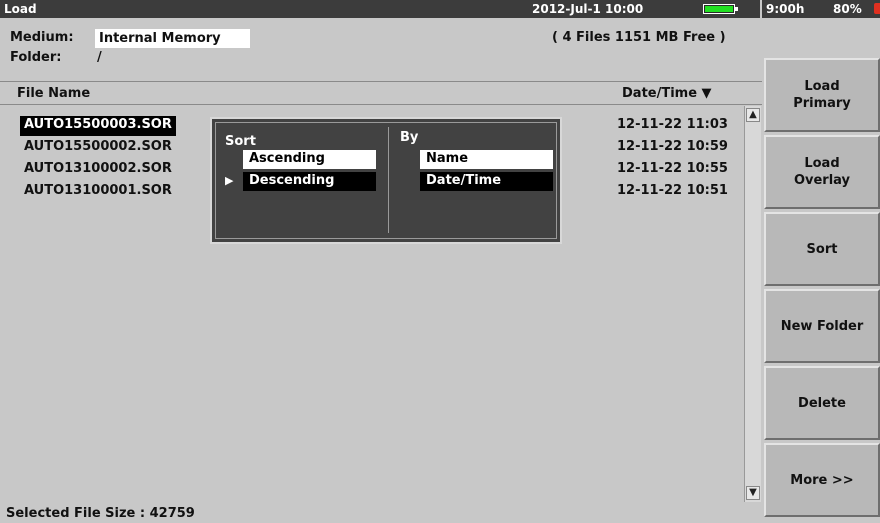  Describe the element at coordinates (53, 93) in the screenshot. I see `column-header-file-name: File Name` at that location.